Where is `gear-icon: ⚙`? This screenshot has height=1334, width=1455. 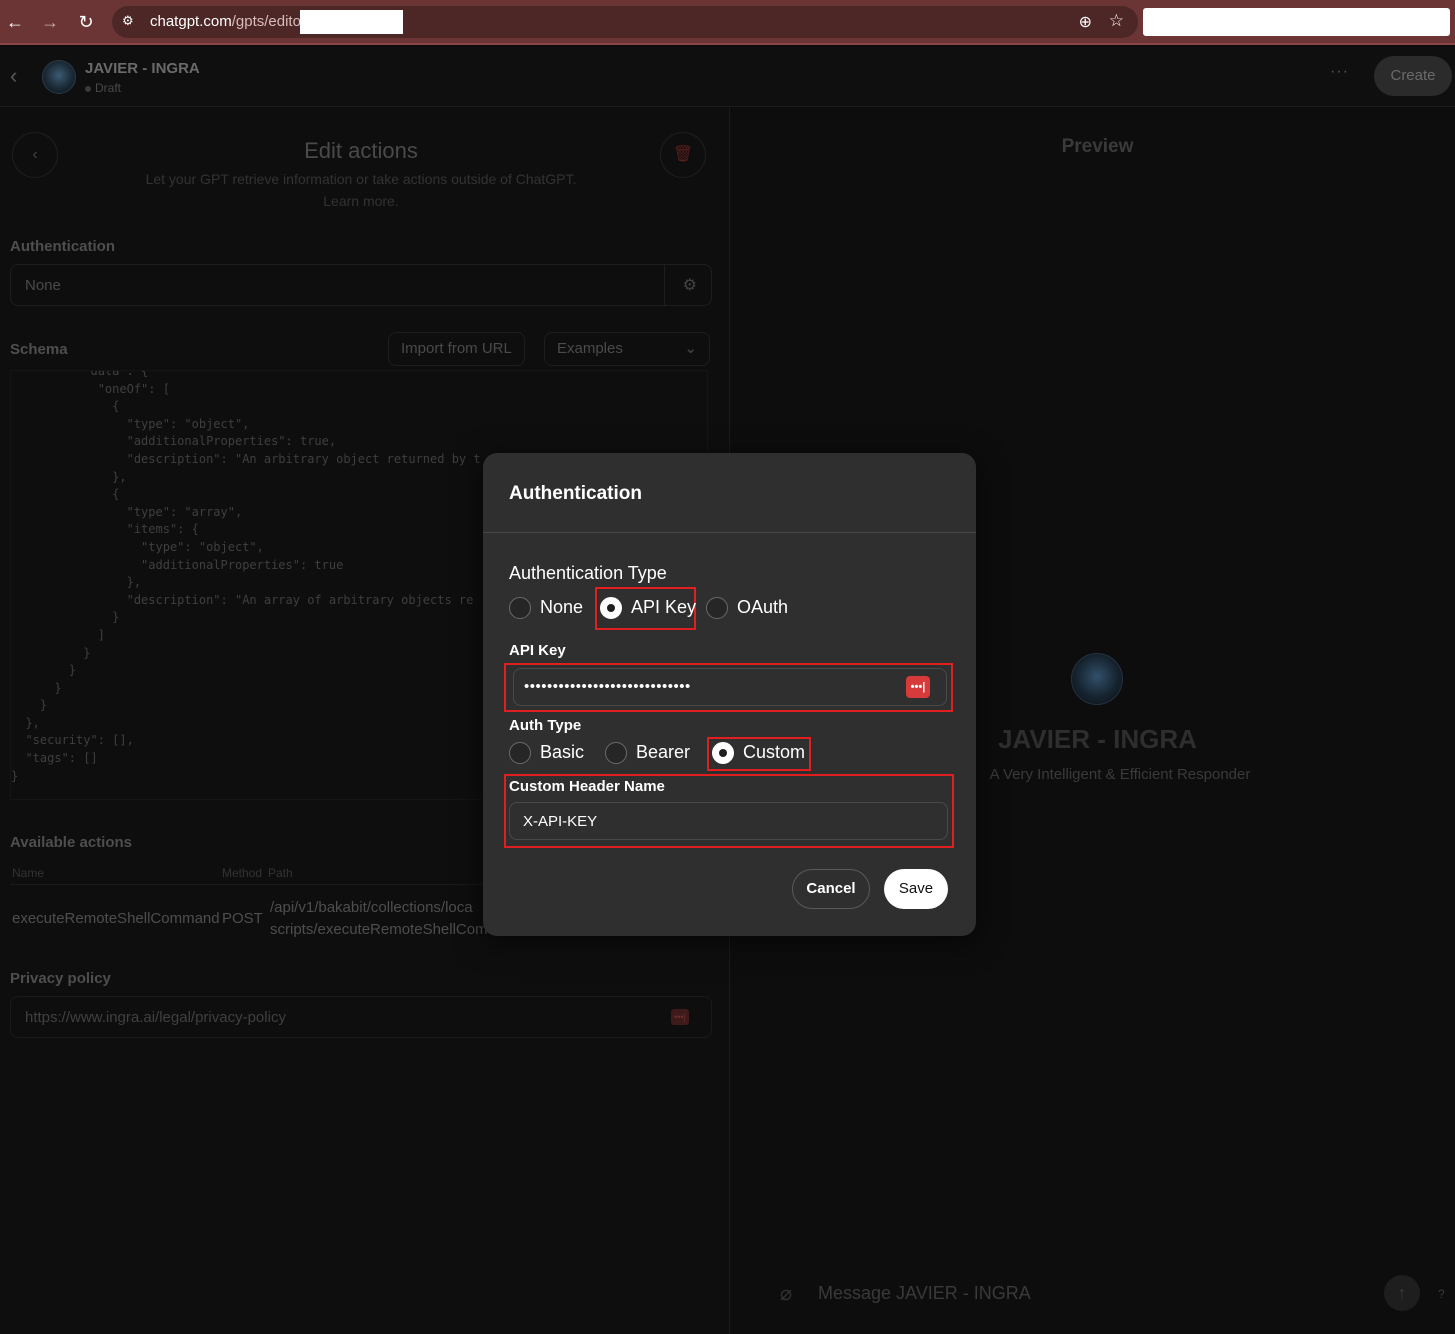
gear-icon: ⚙ is located at coordinates (690, 285).